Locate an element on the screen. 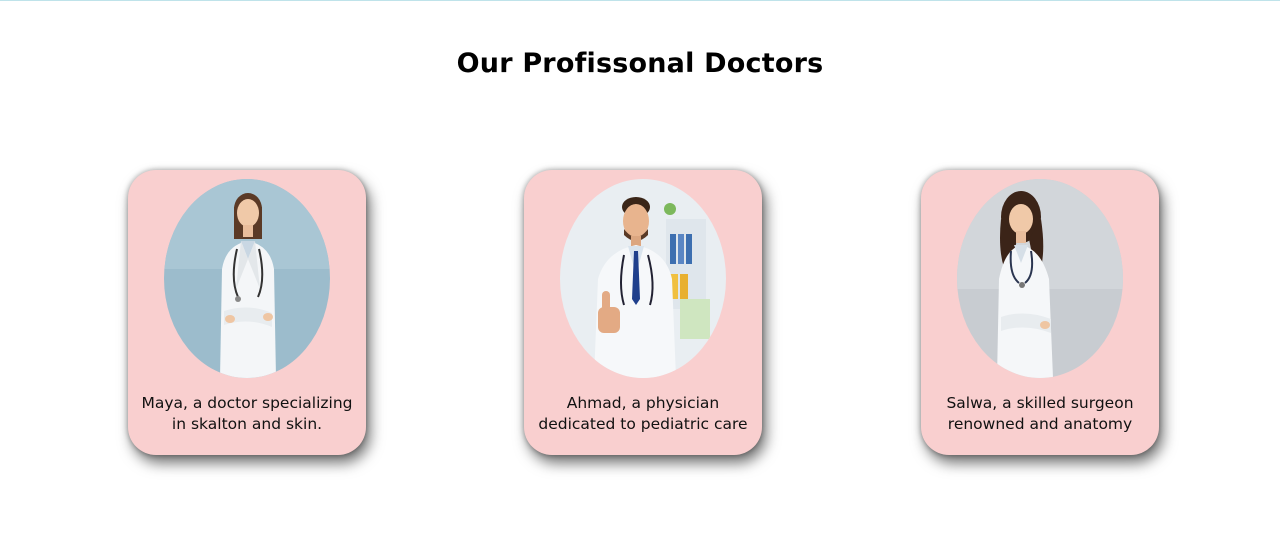 The height and width of the screenshot is (547, 1280). caption-line: Maya, a doctor specializing is located at coordinates (247, 403).